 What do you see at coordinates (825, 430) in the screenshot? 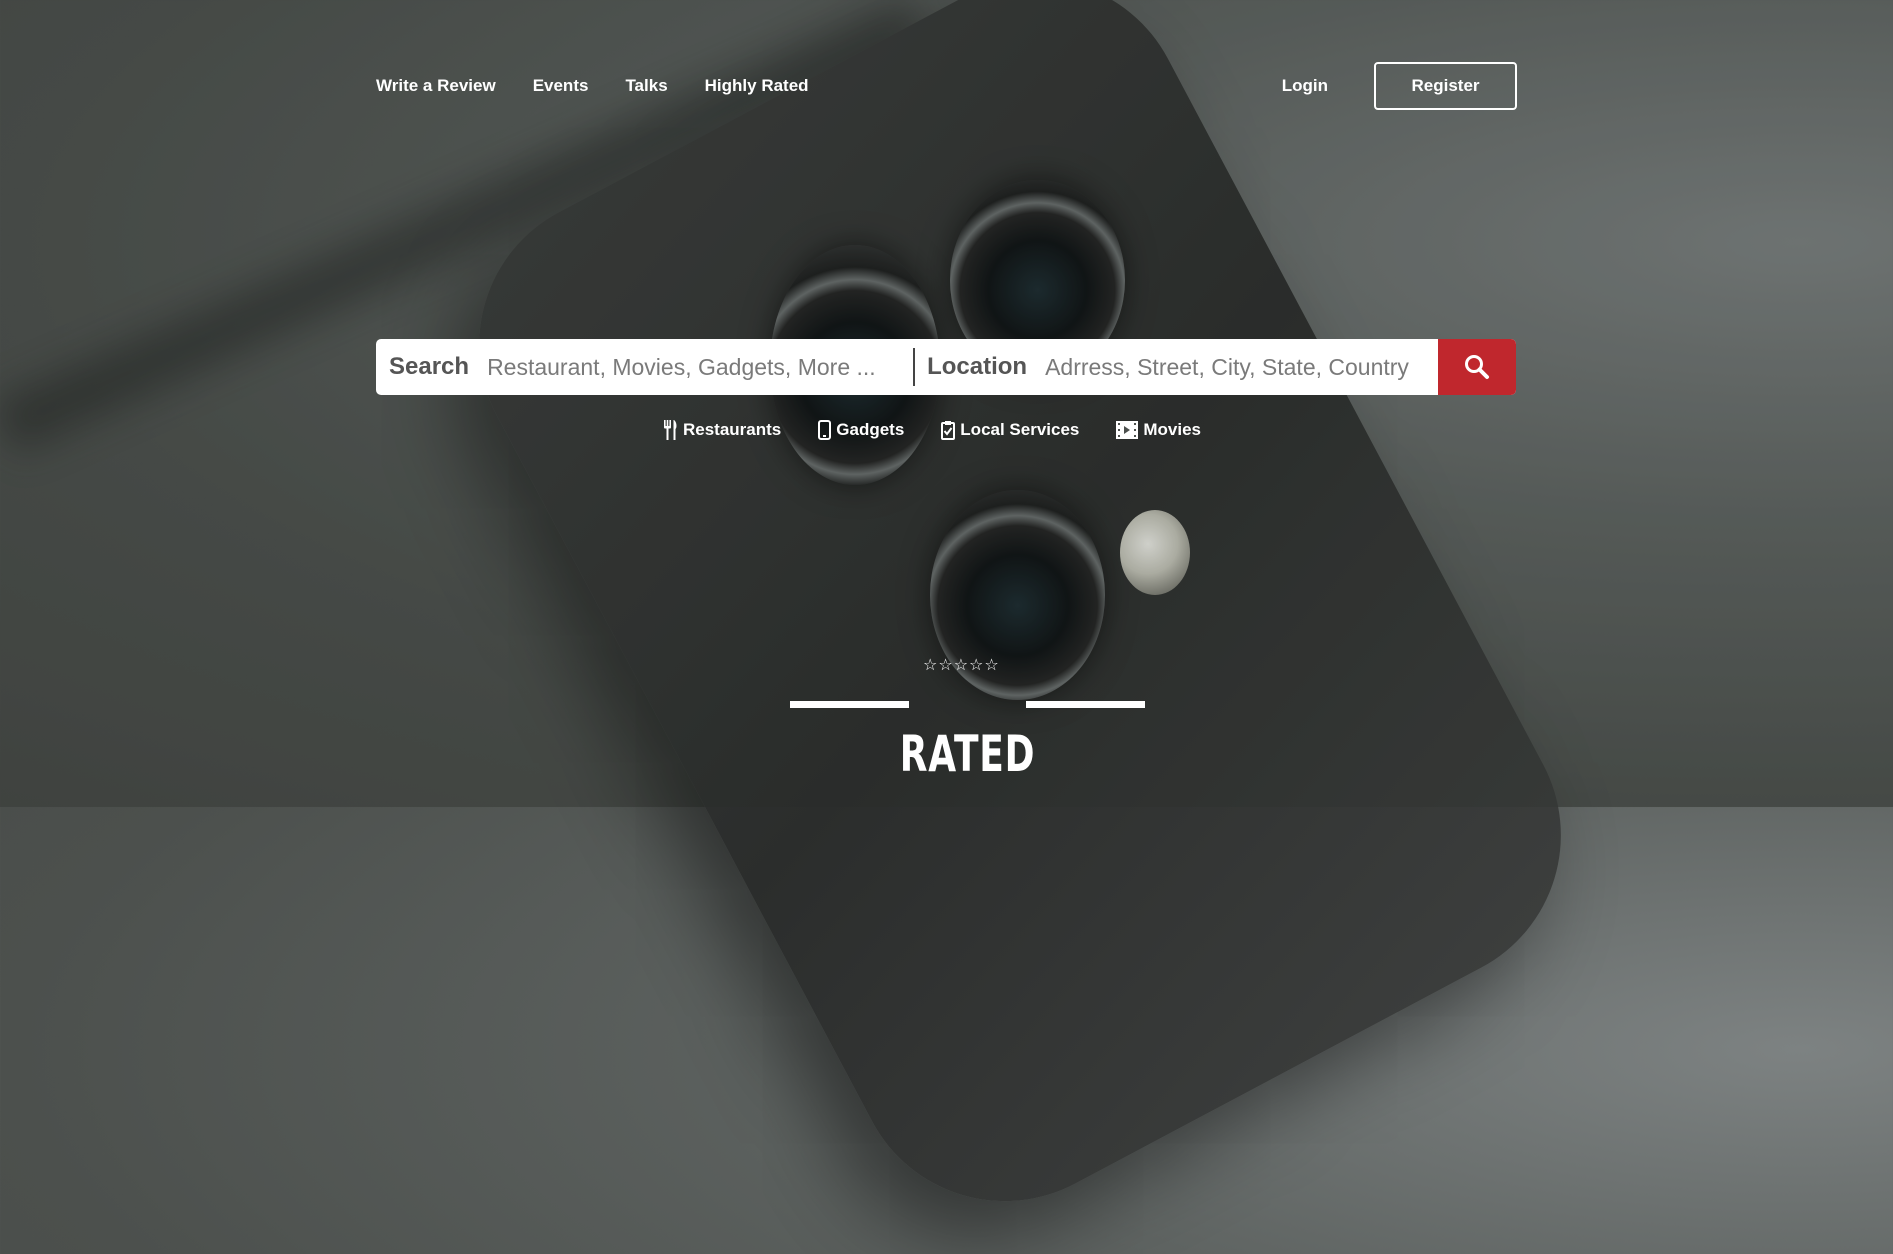
I see `mobile-icon` at bounding box center [825, 430].